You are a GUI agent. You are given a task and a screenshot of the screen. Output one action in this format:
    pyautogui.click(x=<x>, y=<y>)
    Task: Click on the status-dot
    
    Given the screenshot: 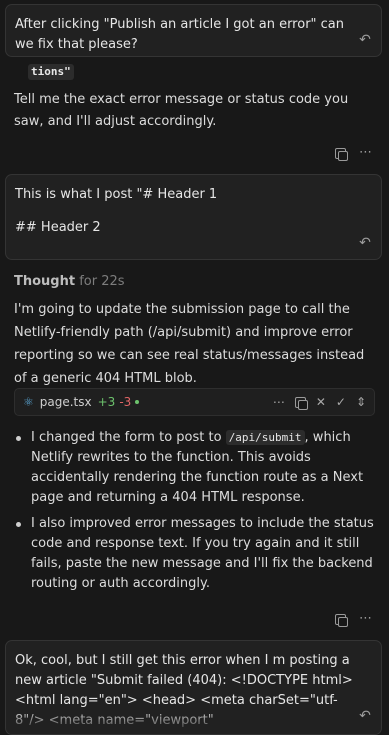 What is the action you would take?
    pyautogui.click(x=137, y=402)
    